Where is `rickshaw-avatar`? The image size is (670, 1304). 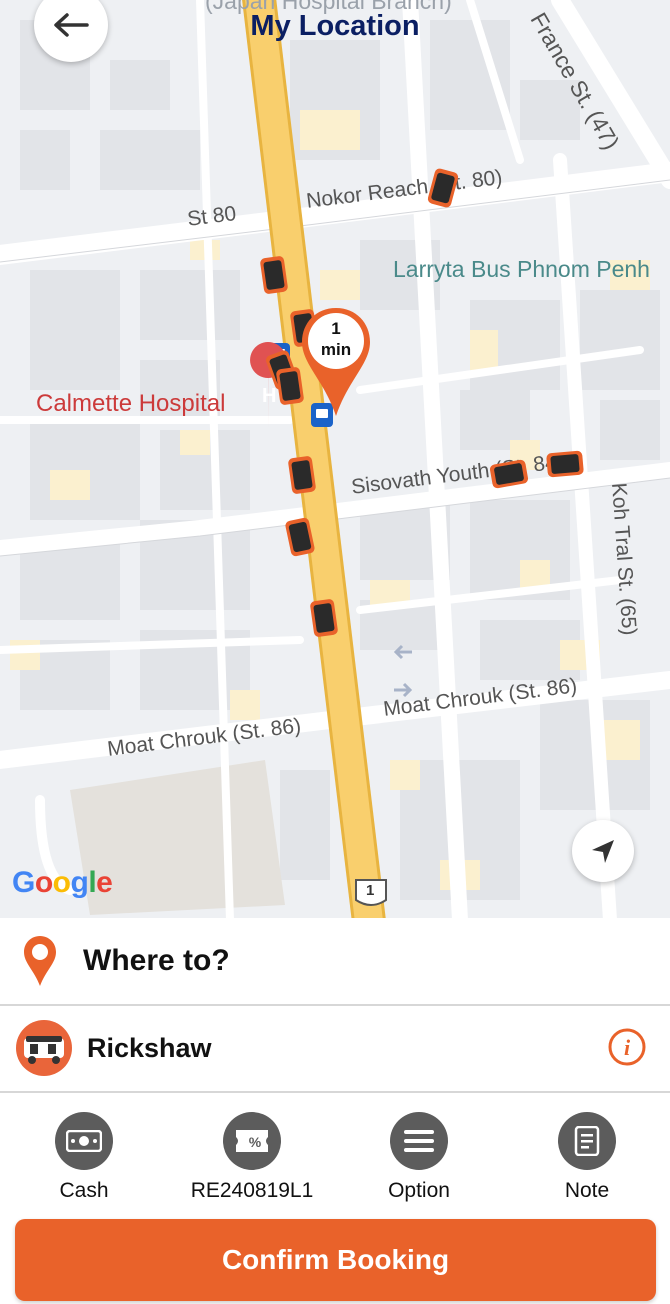
rickshaw-avatar is located at coordinates (44, 1048).